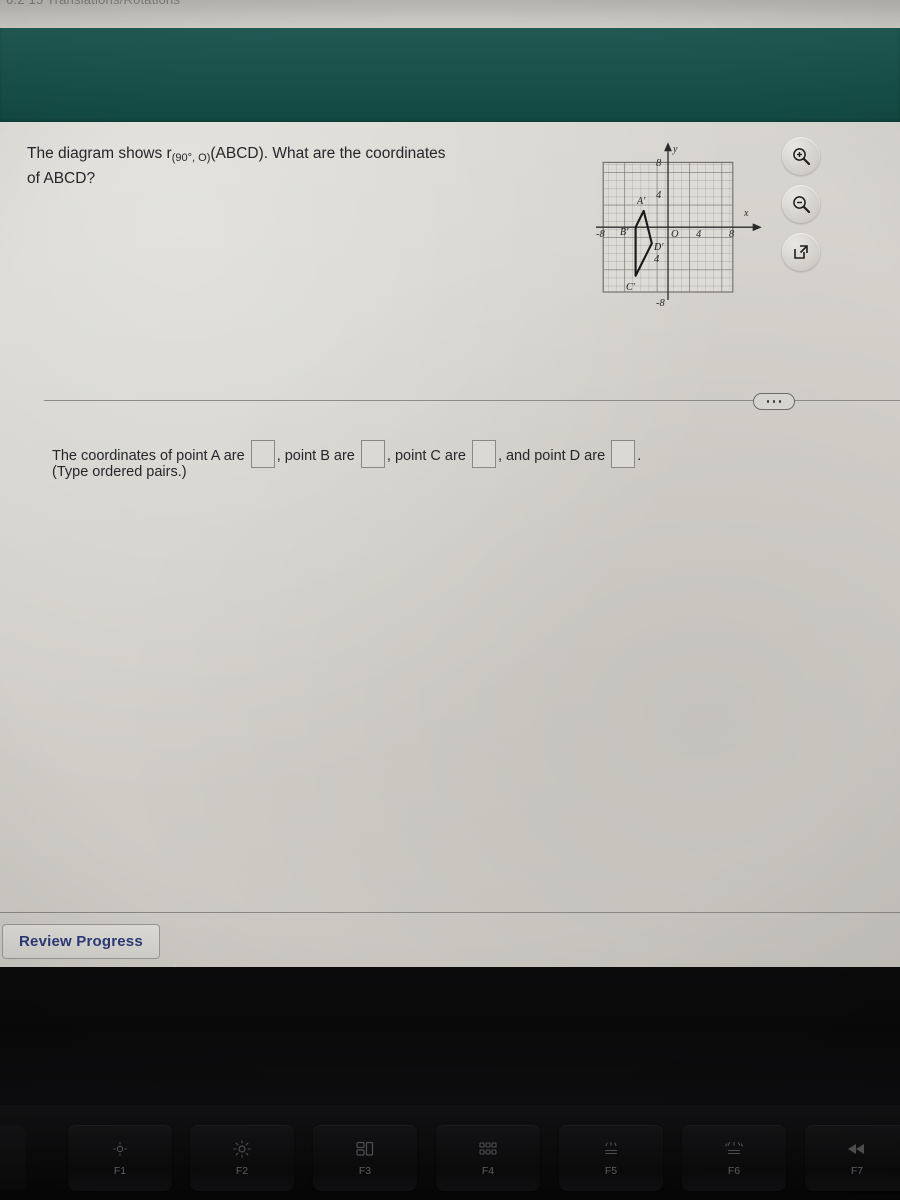  Describe the element at coordinates (450, 1042) in the screenshot. I see `laptop-bezel` at that location.